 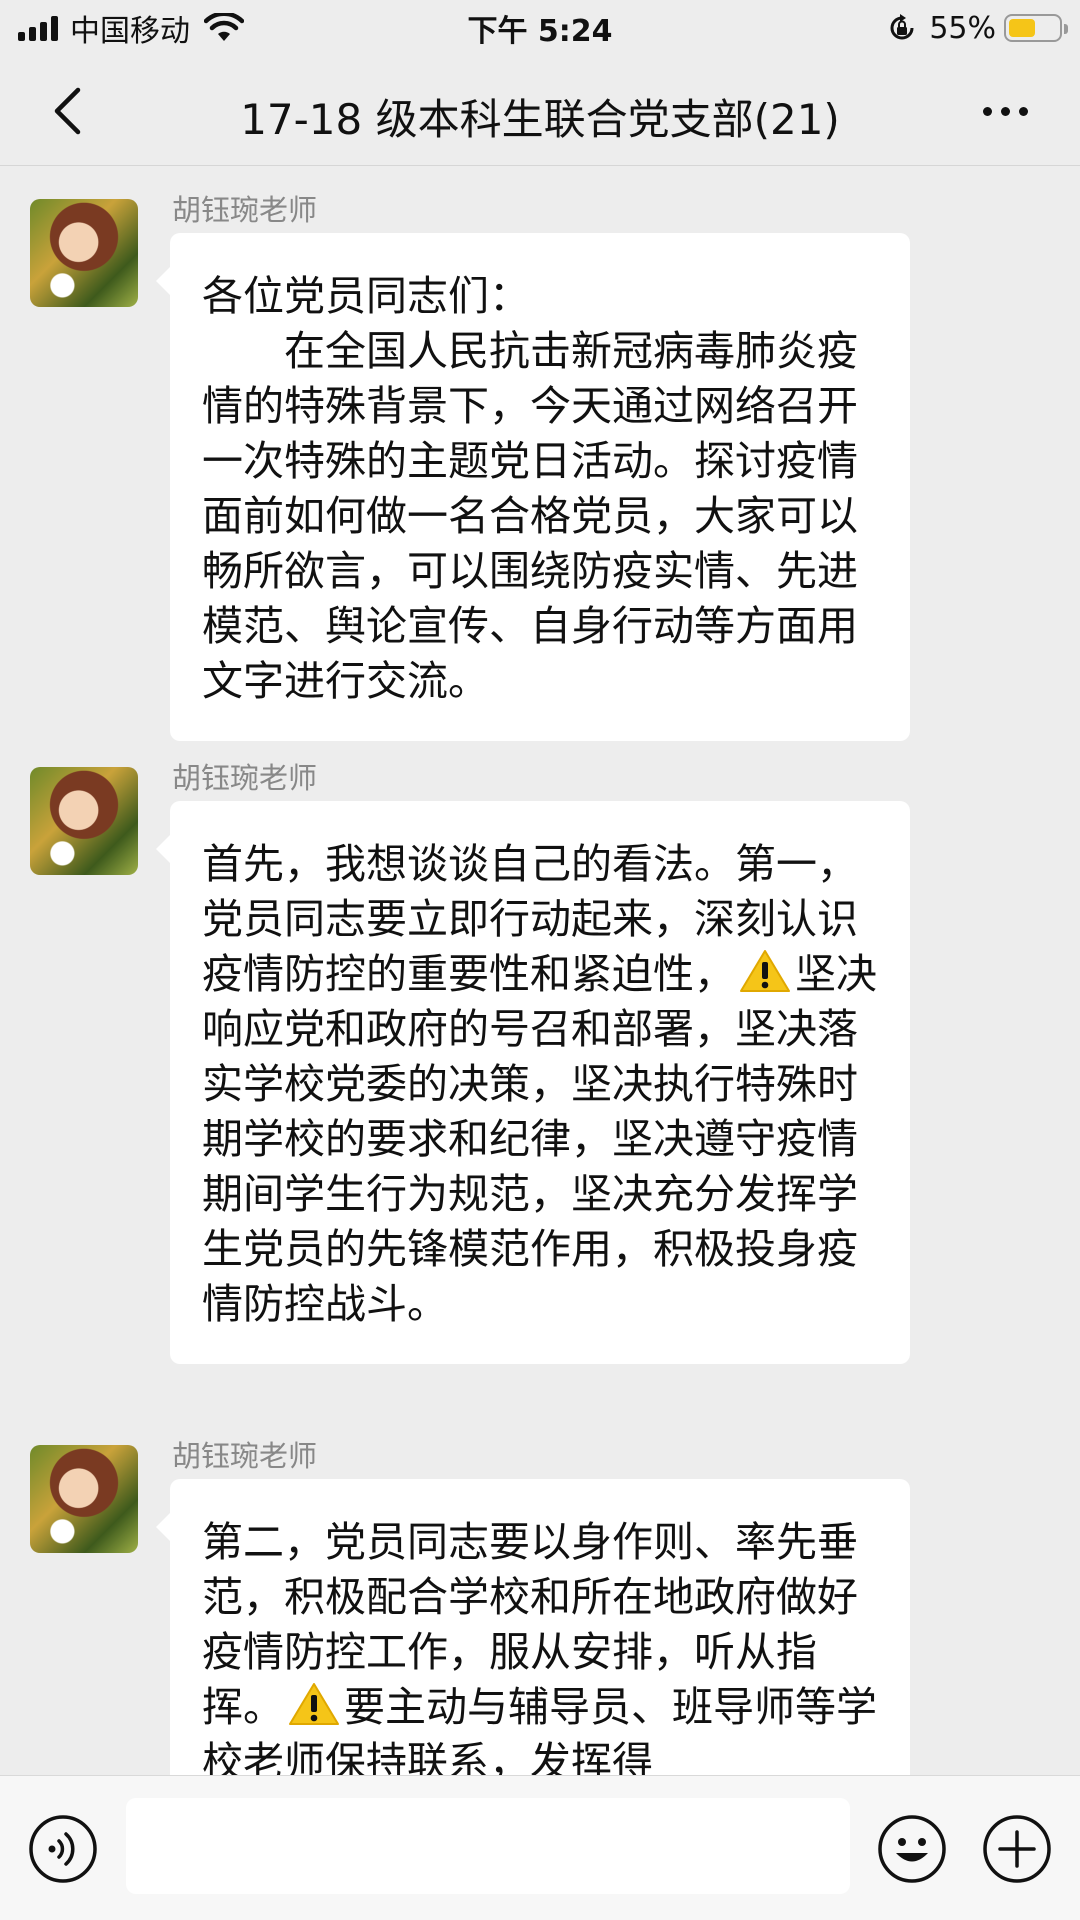 I want to click on back-button, so click(x=67, y=111).